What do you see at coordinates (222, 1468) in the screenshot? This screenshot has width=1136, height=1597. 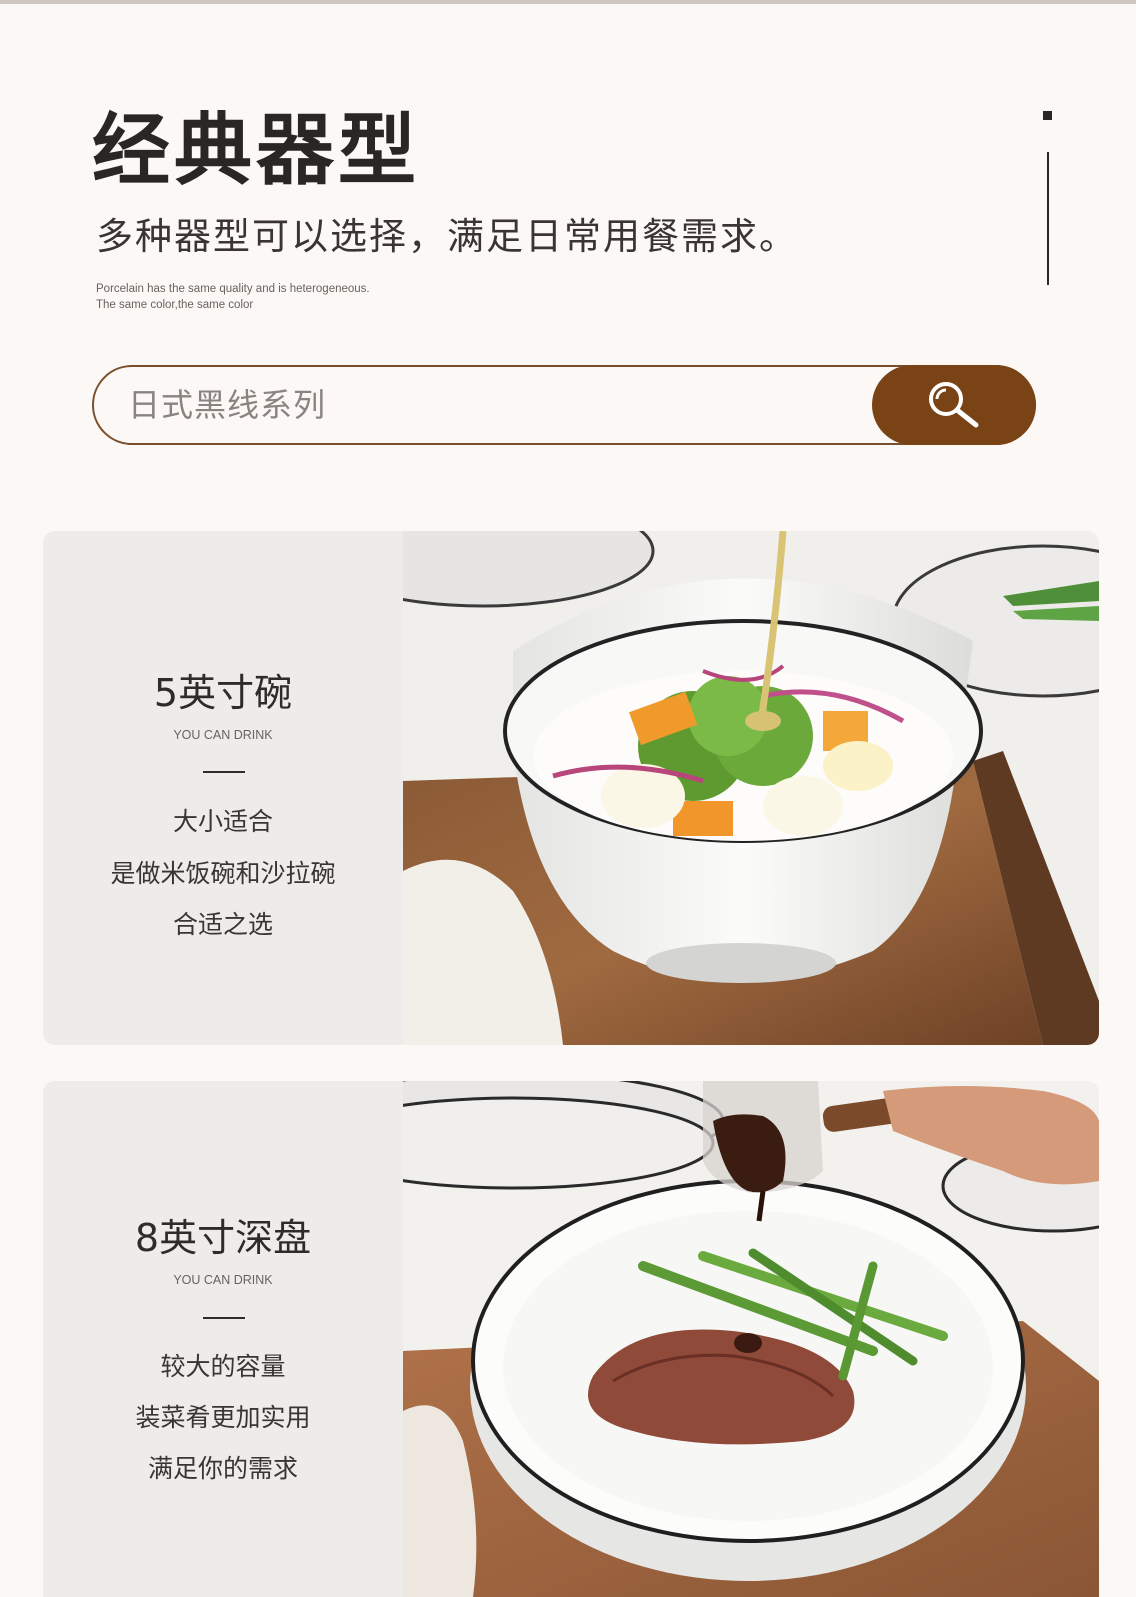 I see `product-description-line: 满足你的需求` at bounding box center [222, 1468].